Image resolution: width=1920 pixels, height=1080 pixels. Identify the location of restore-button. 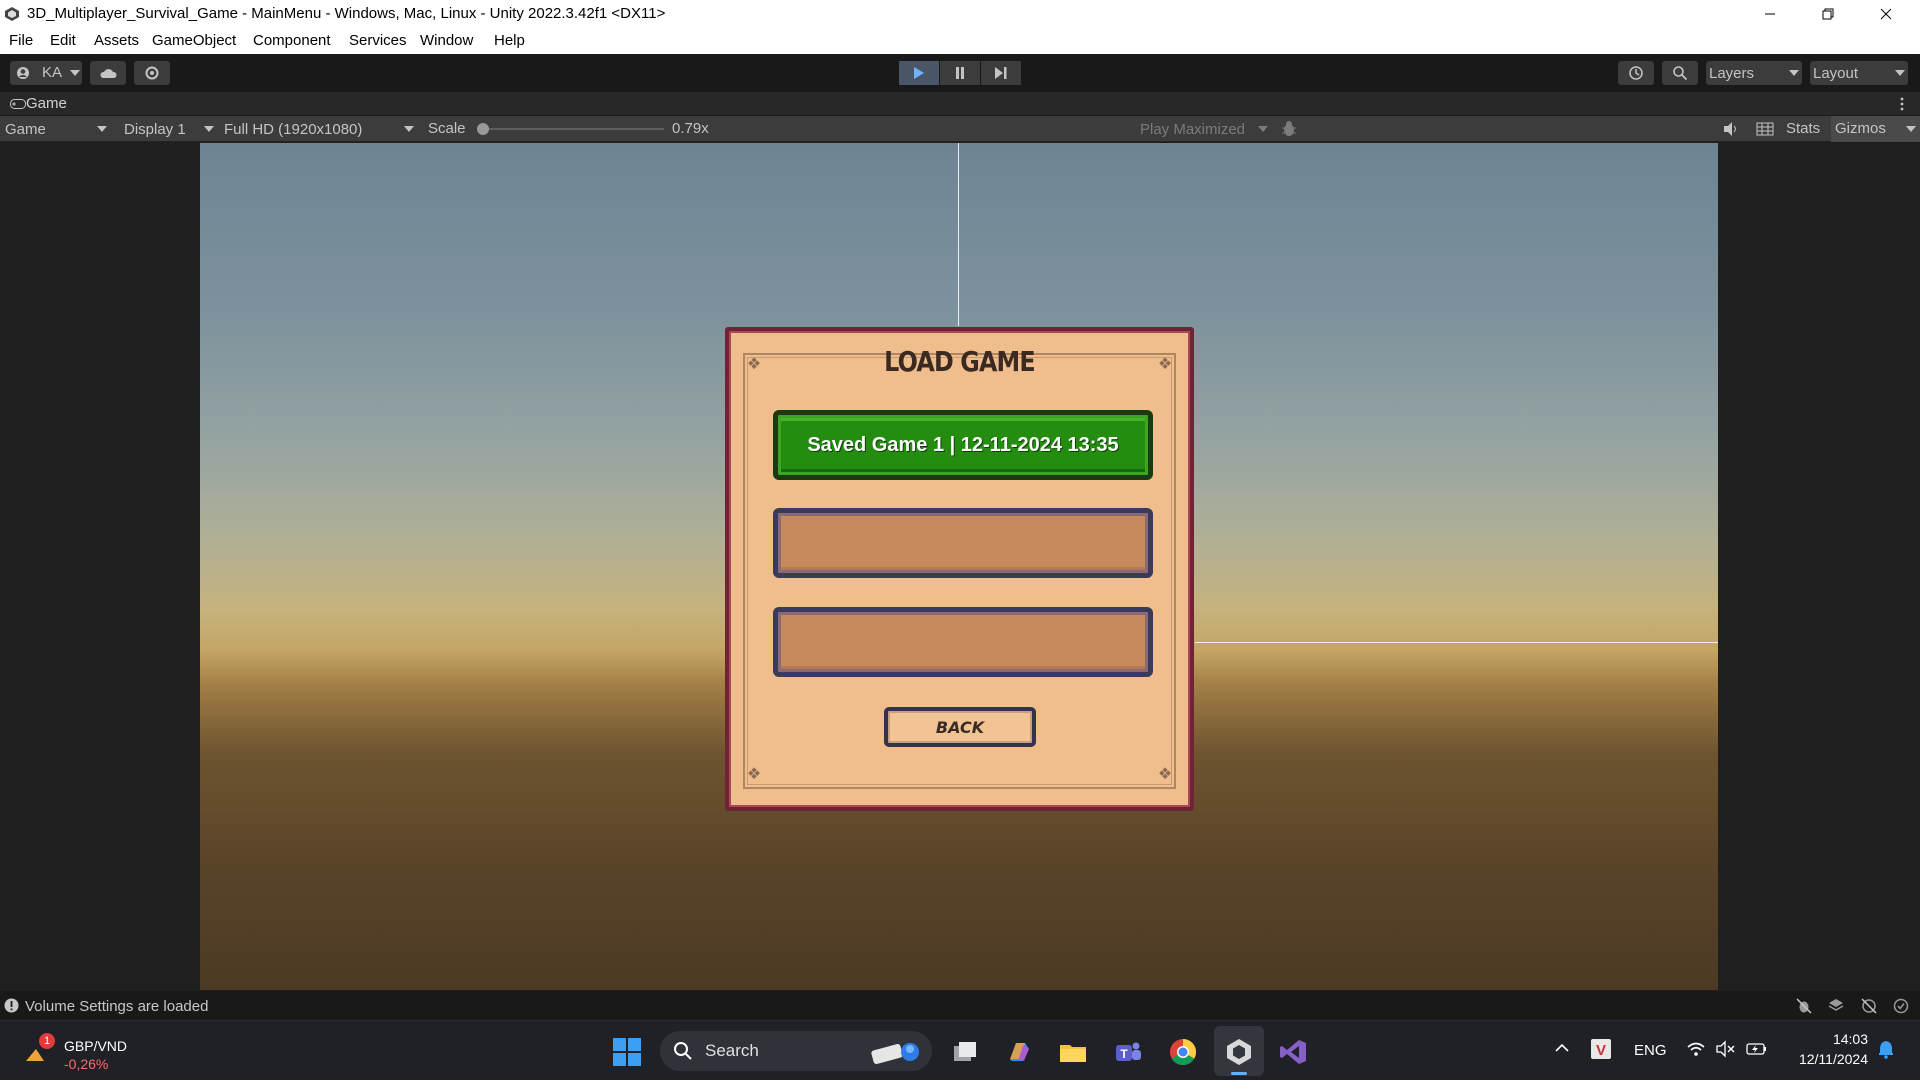
(1828, 14).